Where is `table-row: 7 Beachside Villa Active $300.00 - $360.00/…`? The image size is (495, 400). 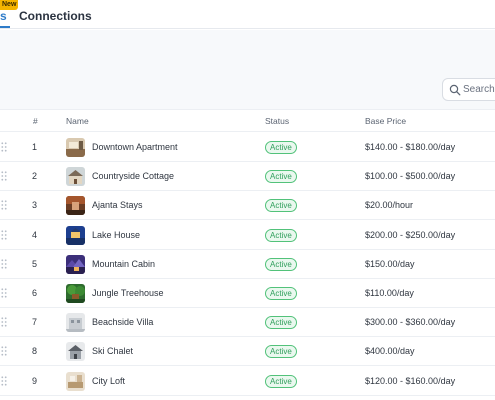
table-row: 7 Beachside Villa Active $300.00 - $360.00/… is located at coordinates (247, 323).